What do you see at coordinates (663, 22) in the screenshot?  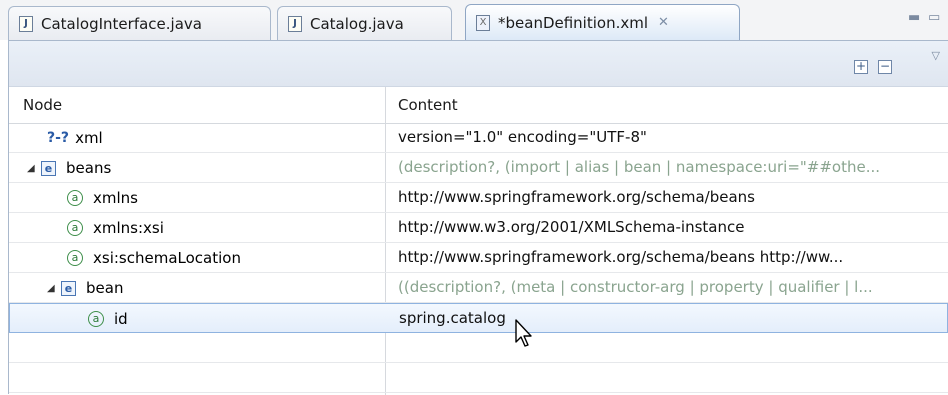 I see `close-icon: ✕` at bounding box center [663, 22].